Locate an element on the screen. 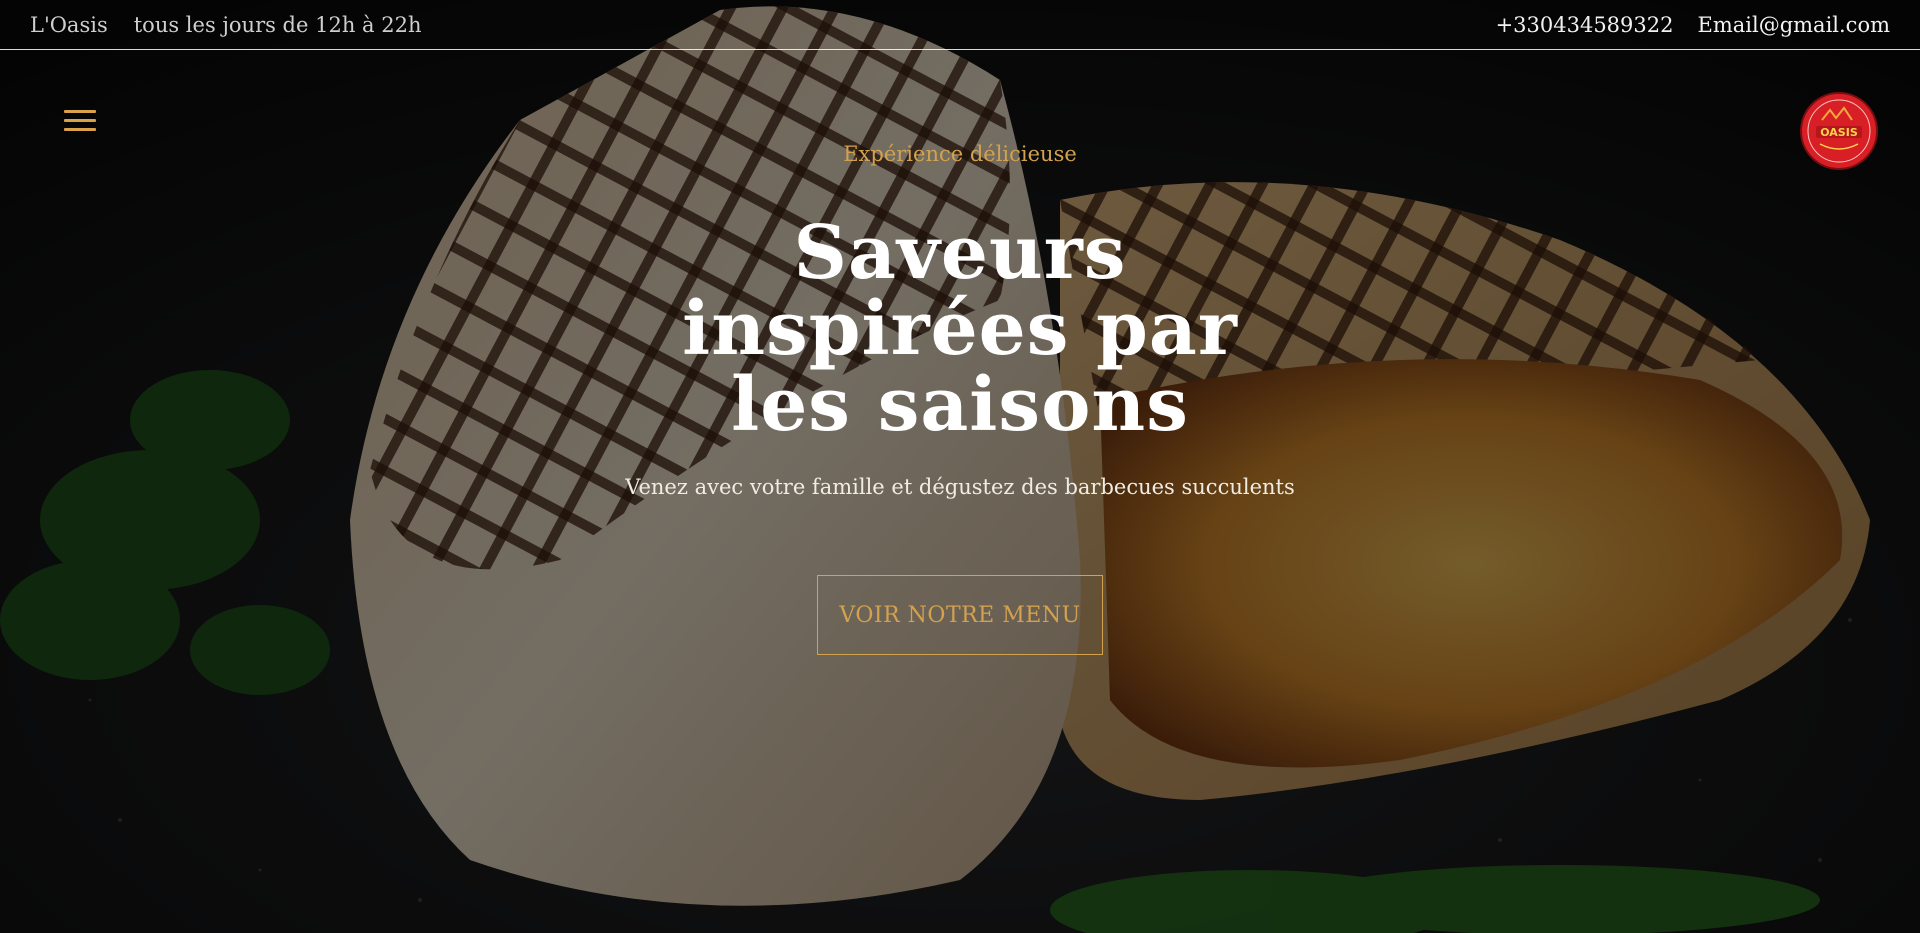  hamburger-menu-icon is located at coordinates (80, 122).